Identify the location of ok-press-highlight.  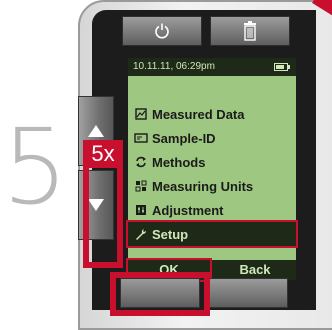
(160, 294).